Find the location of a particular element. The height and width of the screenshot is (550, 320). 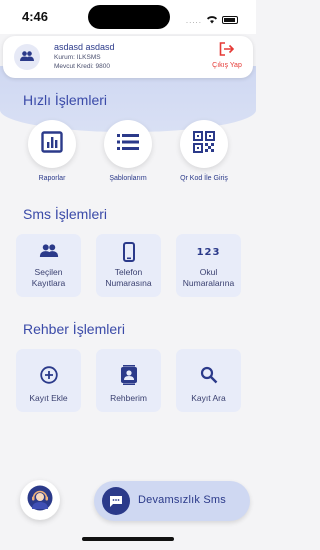

camera-notch is located at coordinates (129, 17).